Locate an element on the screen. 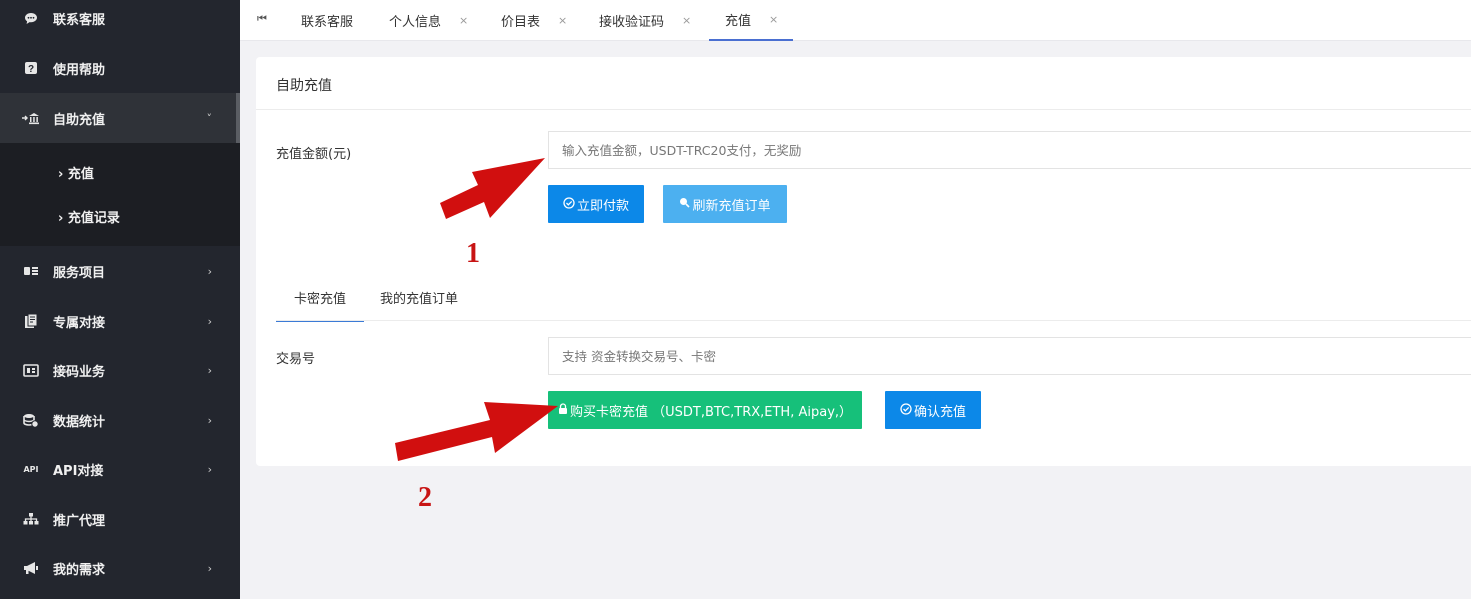  annotation-number-2: 2 is located at coordinates (425, 497).